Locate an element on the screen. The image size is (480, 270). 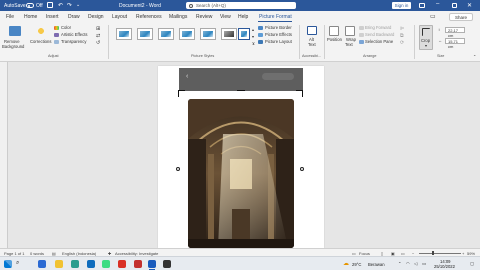
tray-chevron-icon: ⌃ is located at coordinates (400, 263).